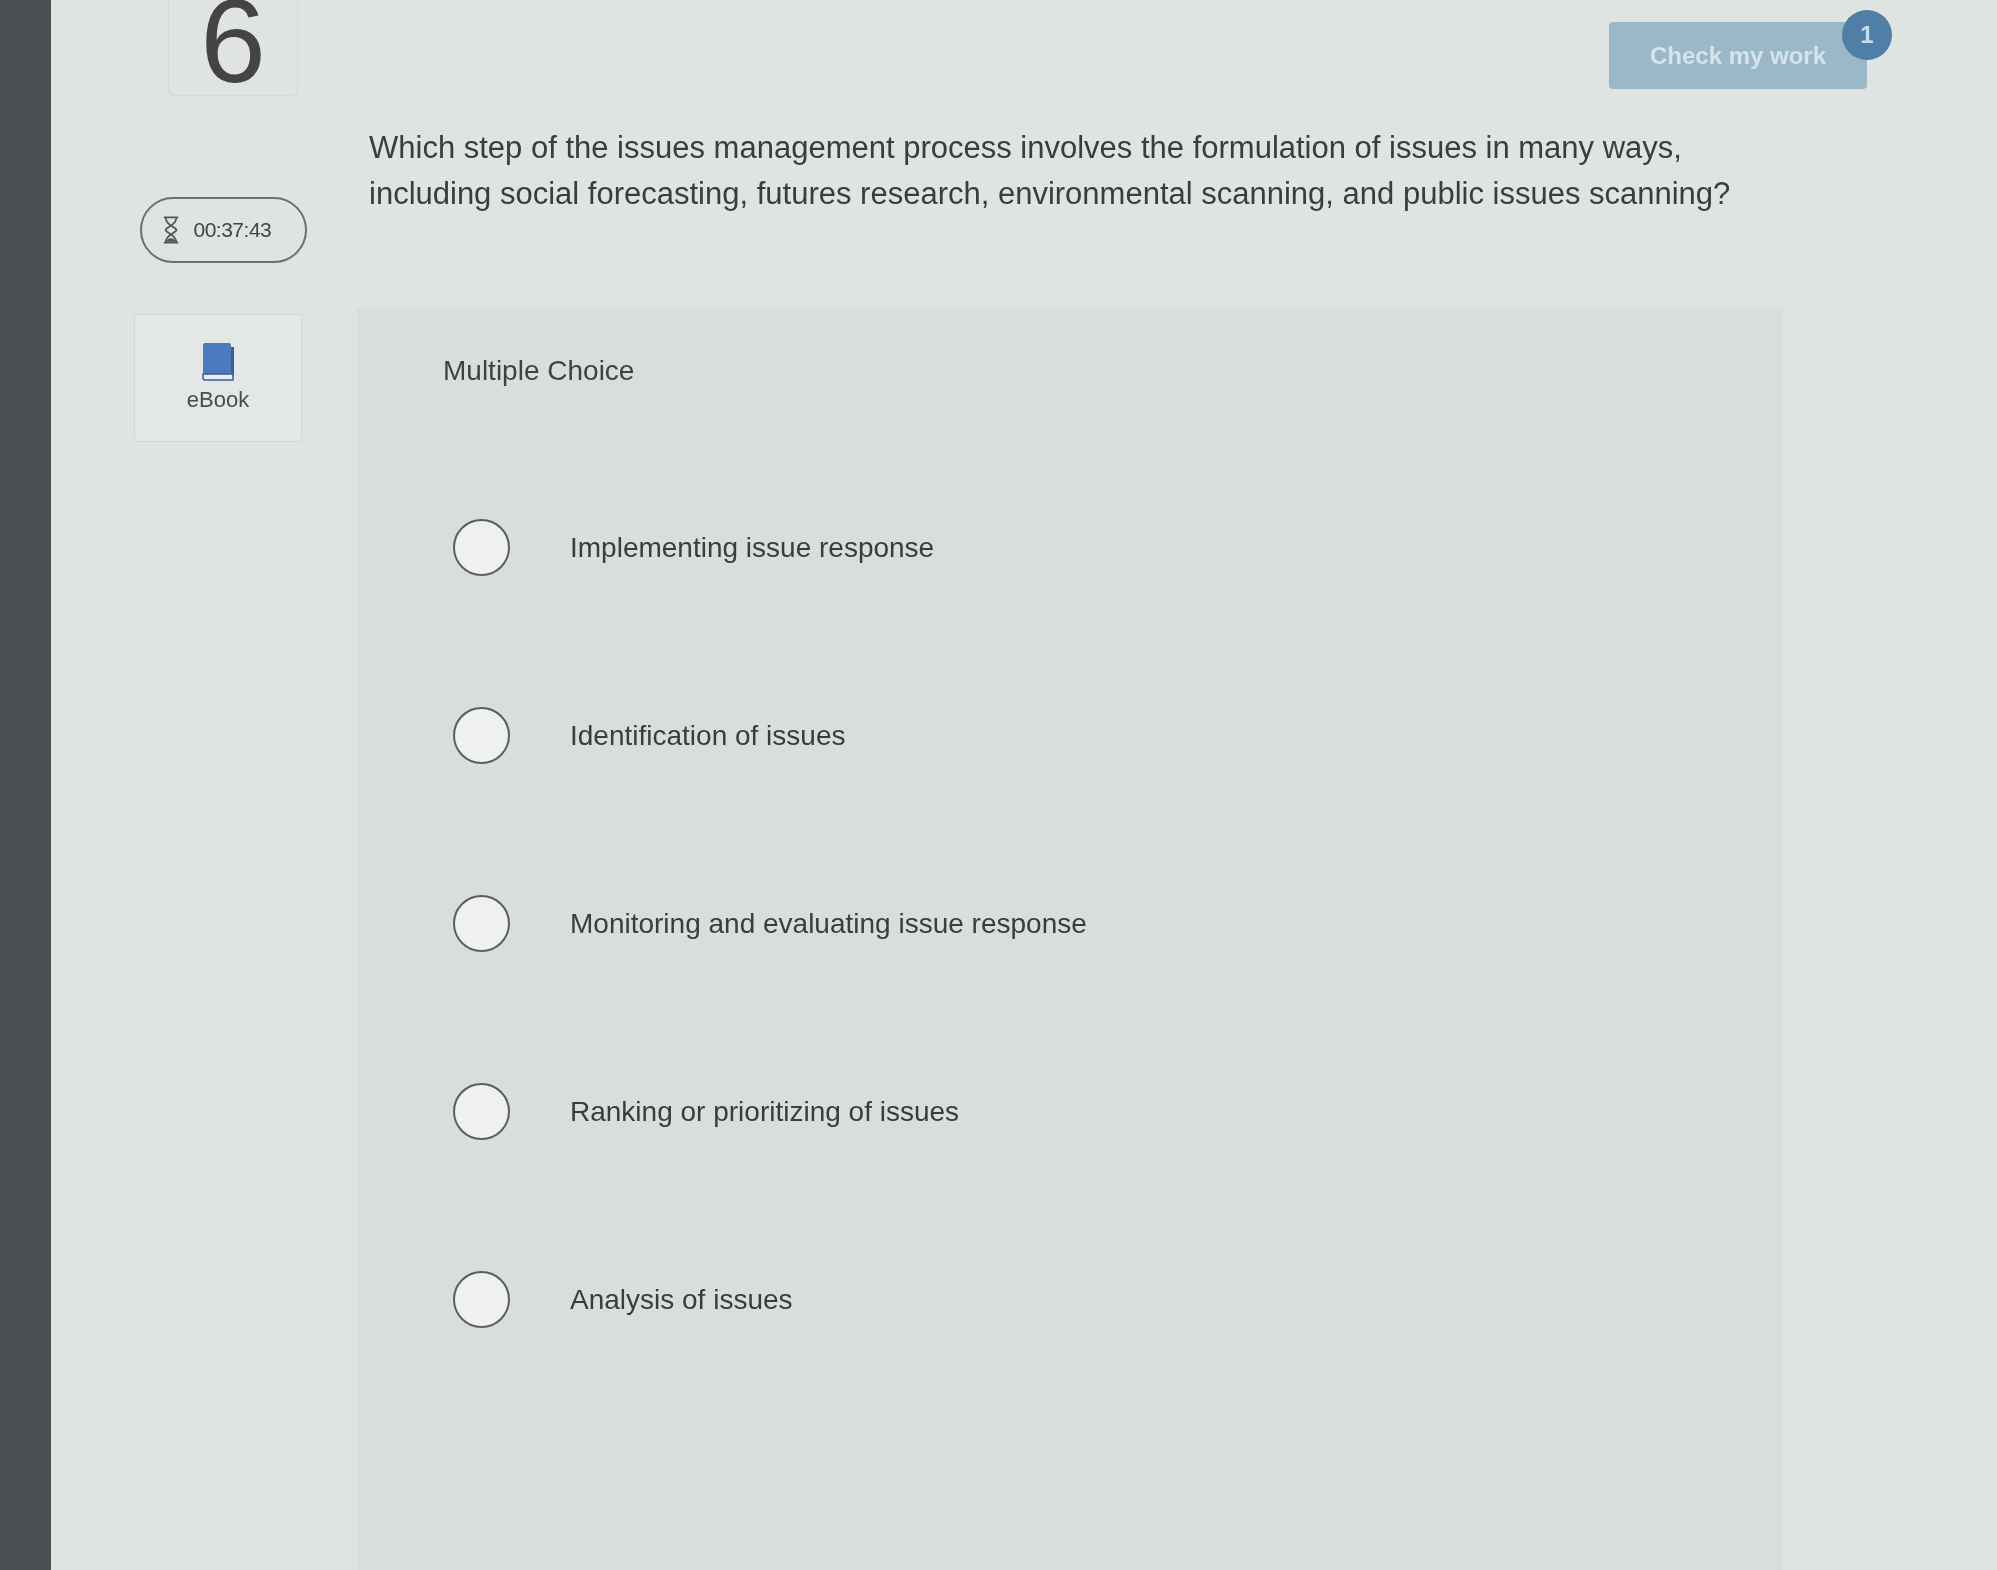  Describe the element at coordinates (708, 735) in the screenshot. I see `answer-option-text: Identification of issues` at that location.